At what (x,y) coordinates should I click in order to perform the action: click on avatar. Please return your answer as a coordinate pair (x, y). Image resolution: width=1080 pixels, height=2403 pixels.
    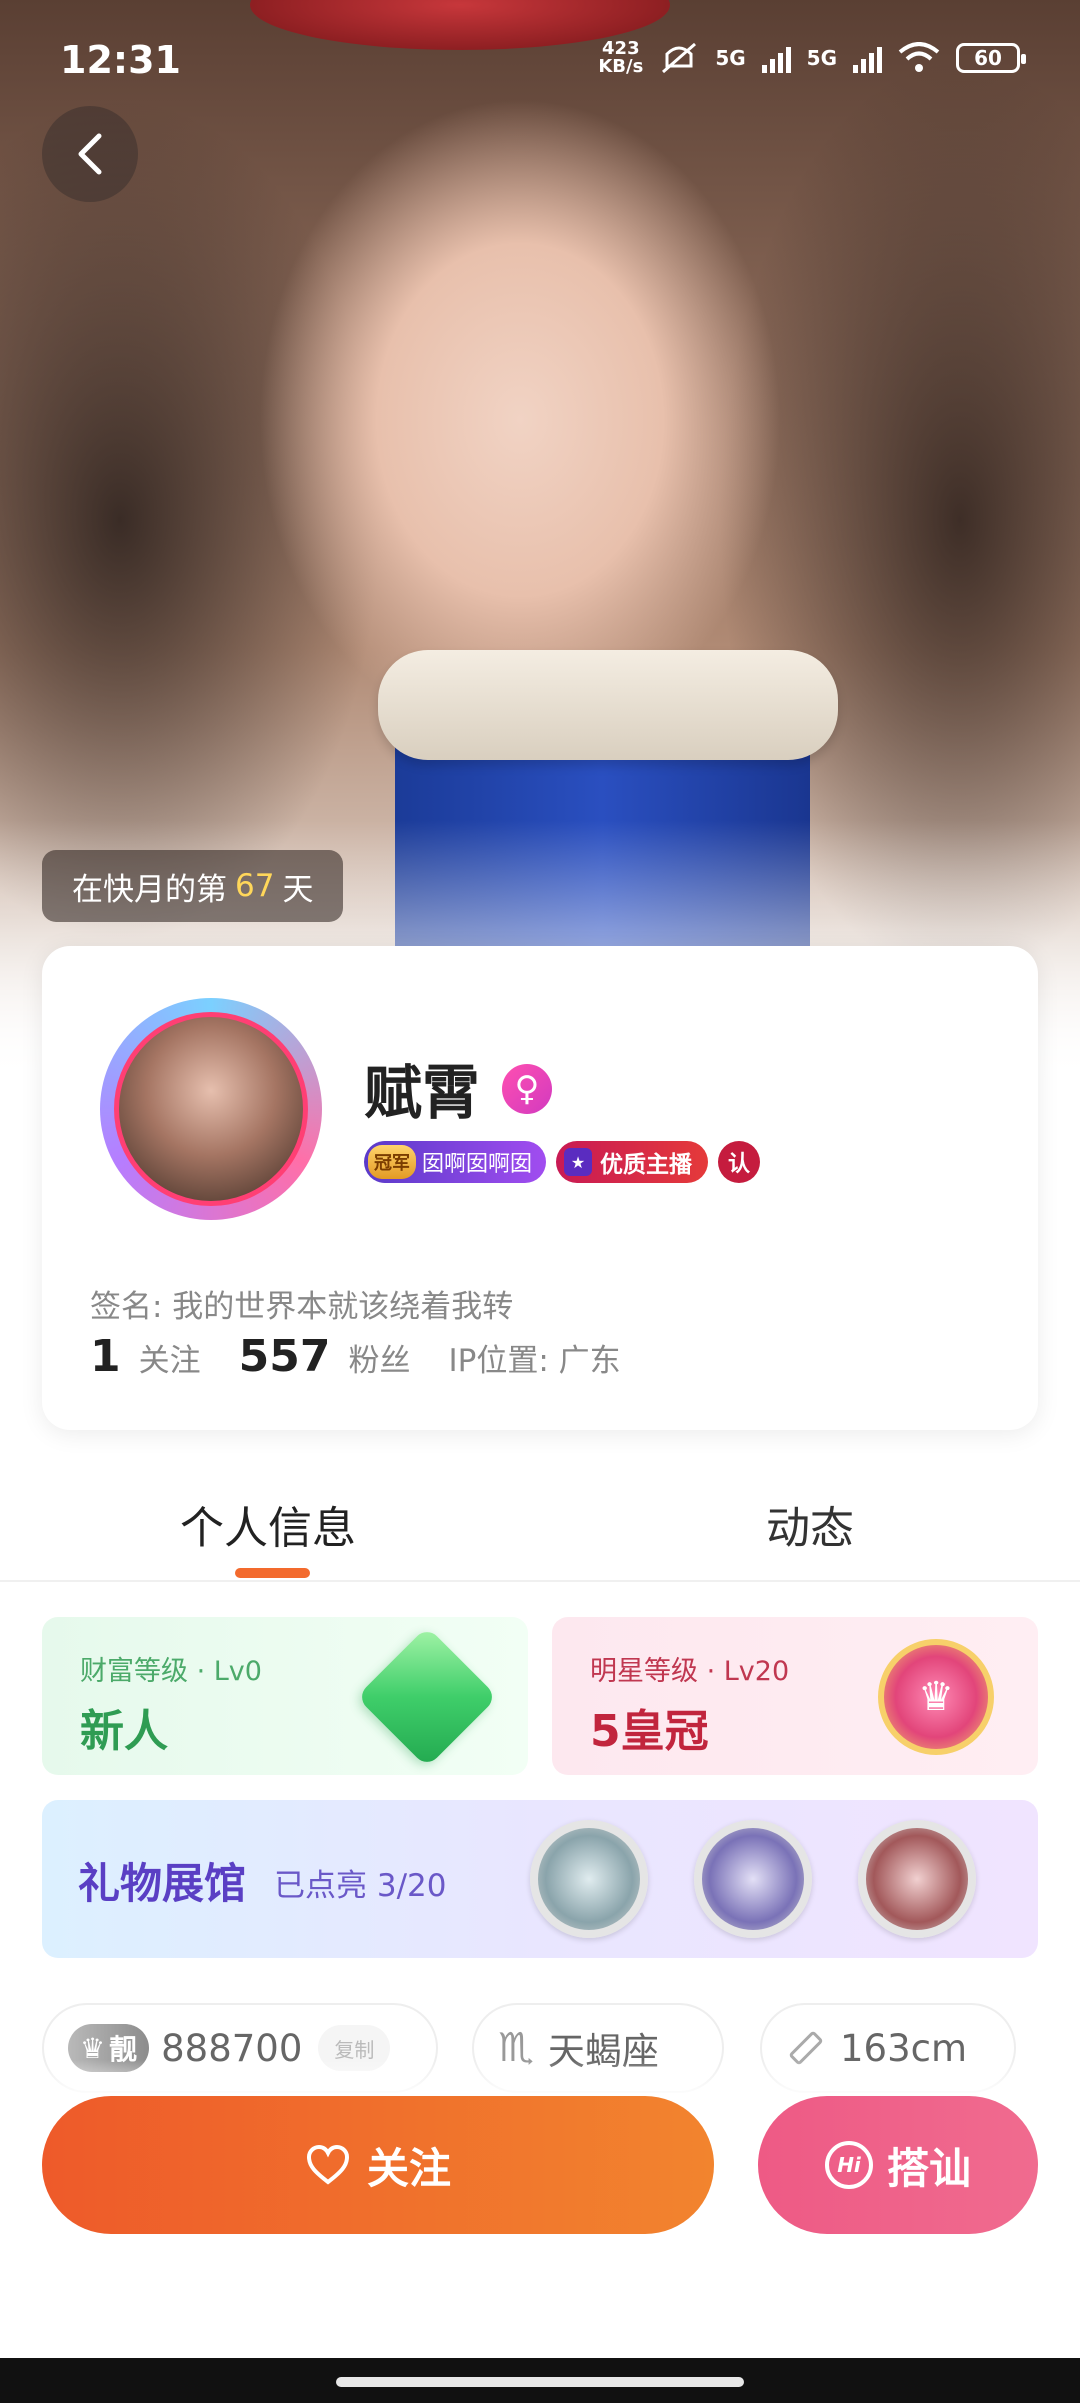
    Looking at the image, I should click on (211, 1109).